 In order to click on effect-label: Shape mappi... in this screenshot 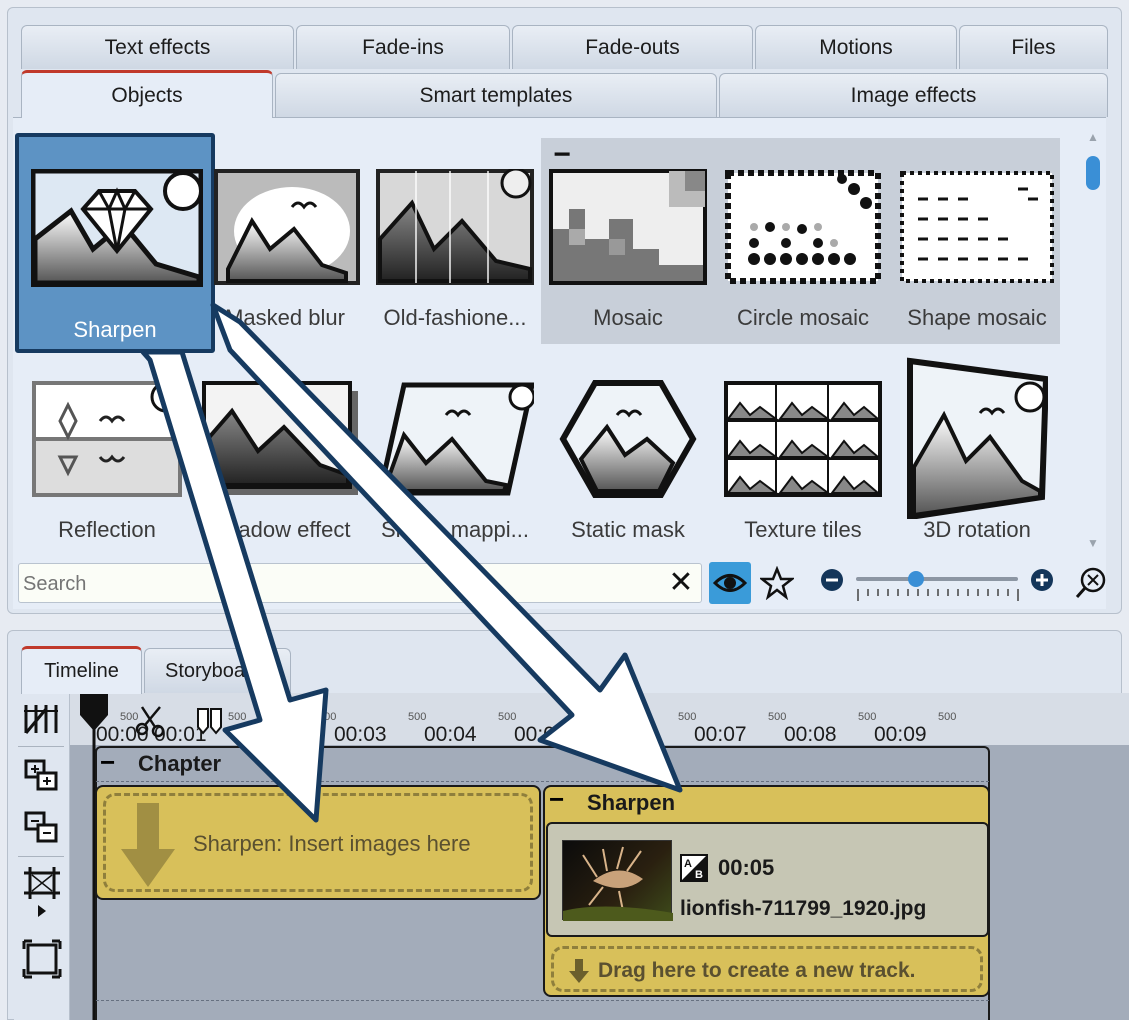, I will do `click(455, 529)`.